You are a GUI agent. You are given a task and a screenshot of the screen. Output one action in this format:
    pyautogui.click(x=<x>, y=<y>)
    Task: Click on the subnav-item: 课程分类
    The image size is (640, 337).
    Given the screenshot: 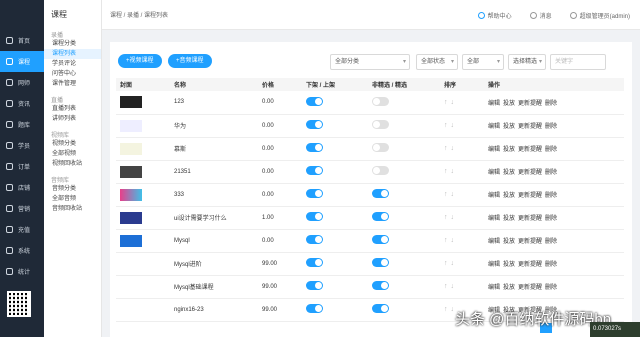 What is the action you would take?
    pyautogui.click(x=72, y=44)
    